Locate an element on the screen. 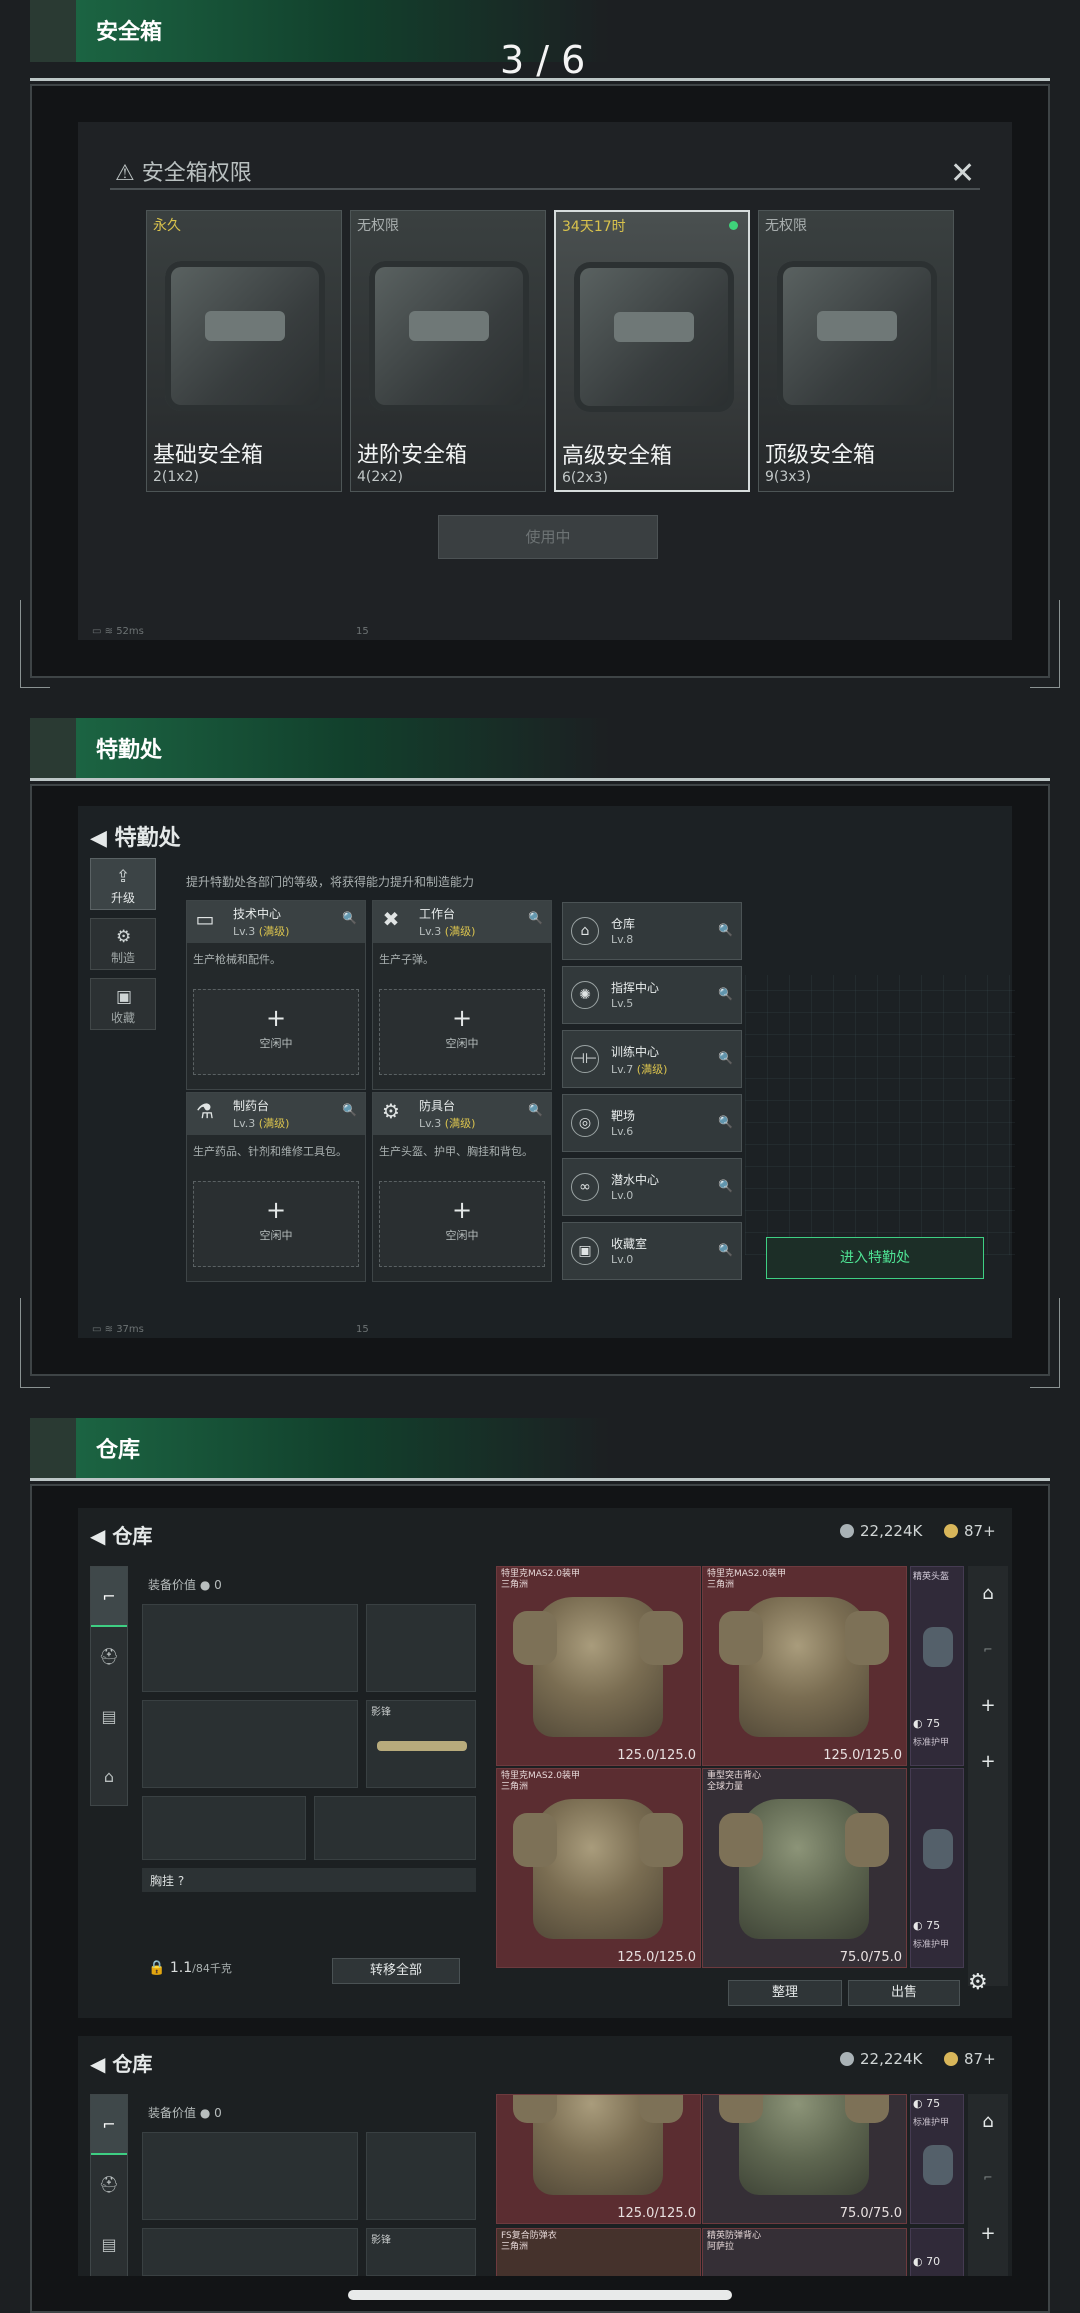  safebox-card-top: 无权限 顶级安全箱 9(3x3) is located at coordinates (856, 351).